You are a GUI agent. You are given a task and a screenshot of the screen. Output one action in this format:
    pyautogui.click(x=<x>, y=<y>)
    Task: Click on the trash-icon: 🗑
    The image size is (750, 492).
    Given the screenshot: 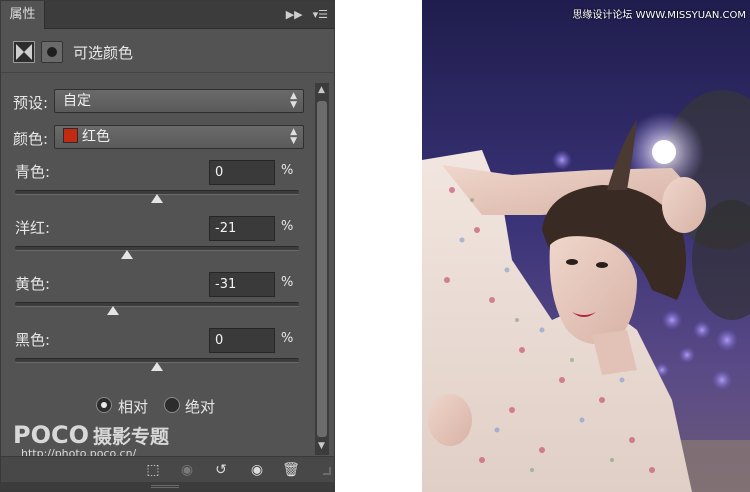 What is the action you would take?
    pyautogui.click(x=291, y=470)
    